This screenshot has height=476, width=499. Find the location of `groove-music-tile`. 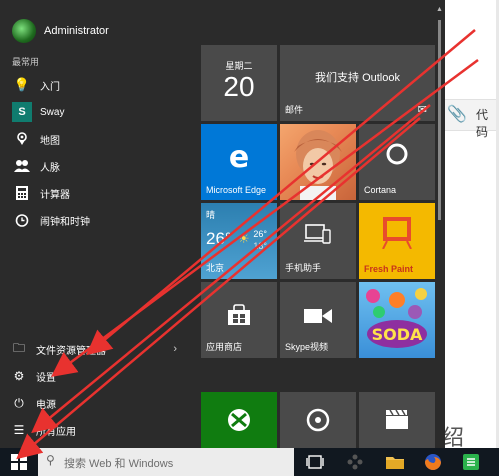

groove-music-tile is located at coordinates (318, 420).